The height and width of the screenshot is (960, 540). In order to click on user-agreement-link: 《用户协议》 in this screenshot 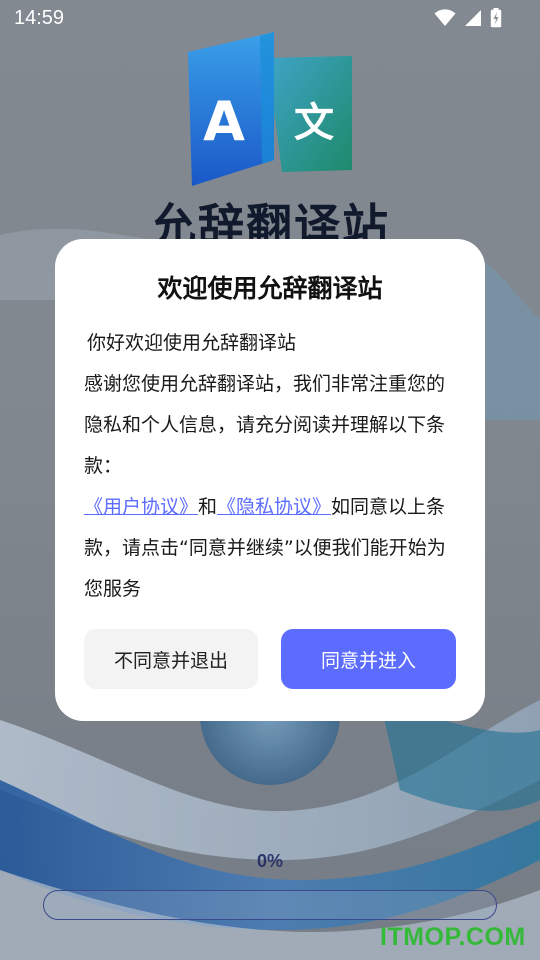, I will do `click(141, 507)`.